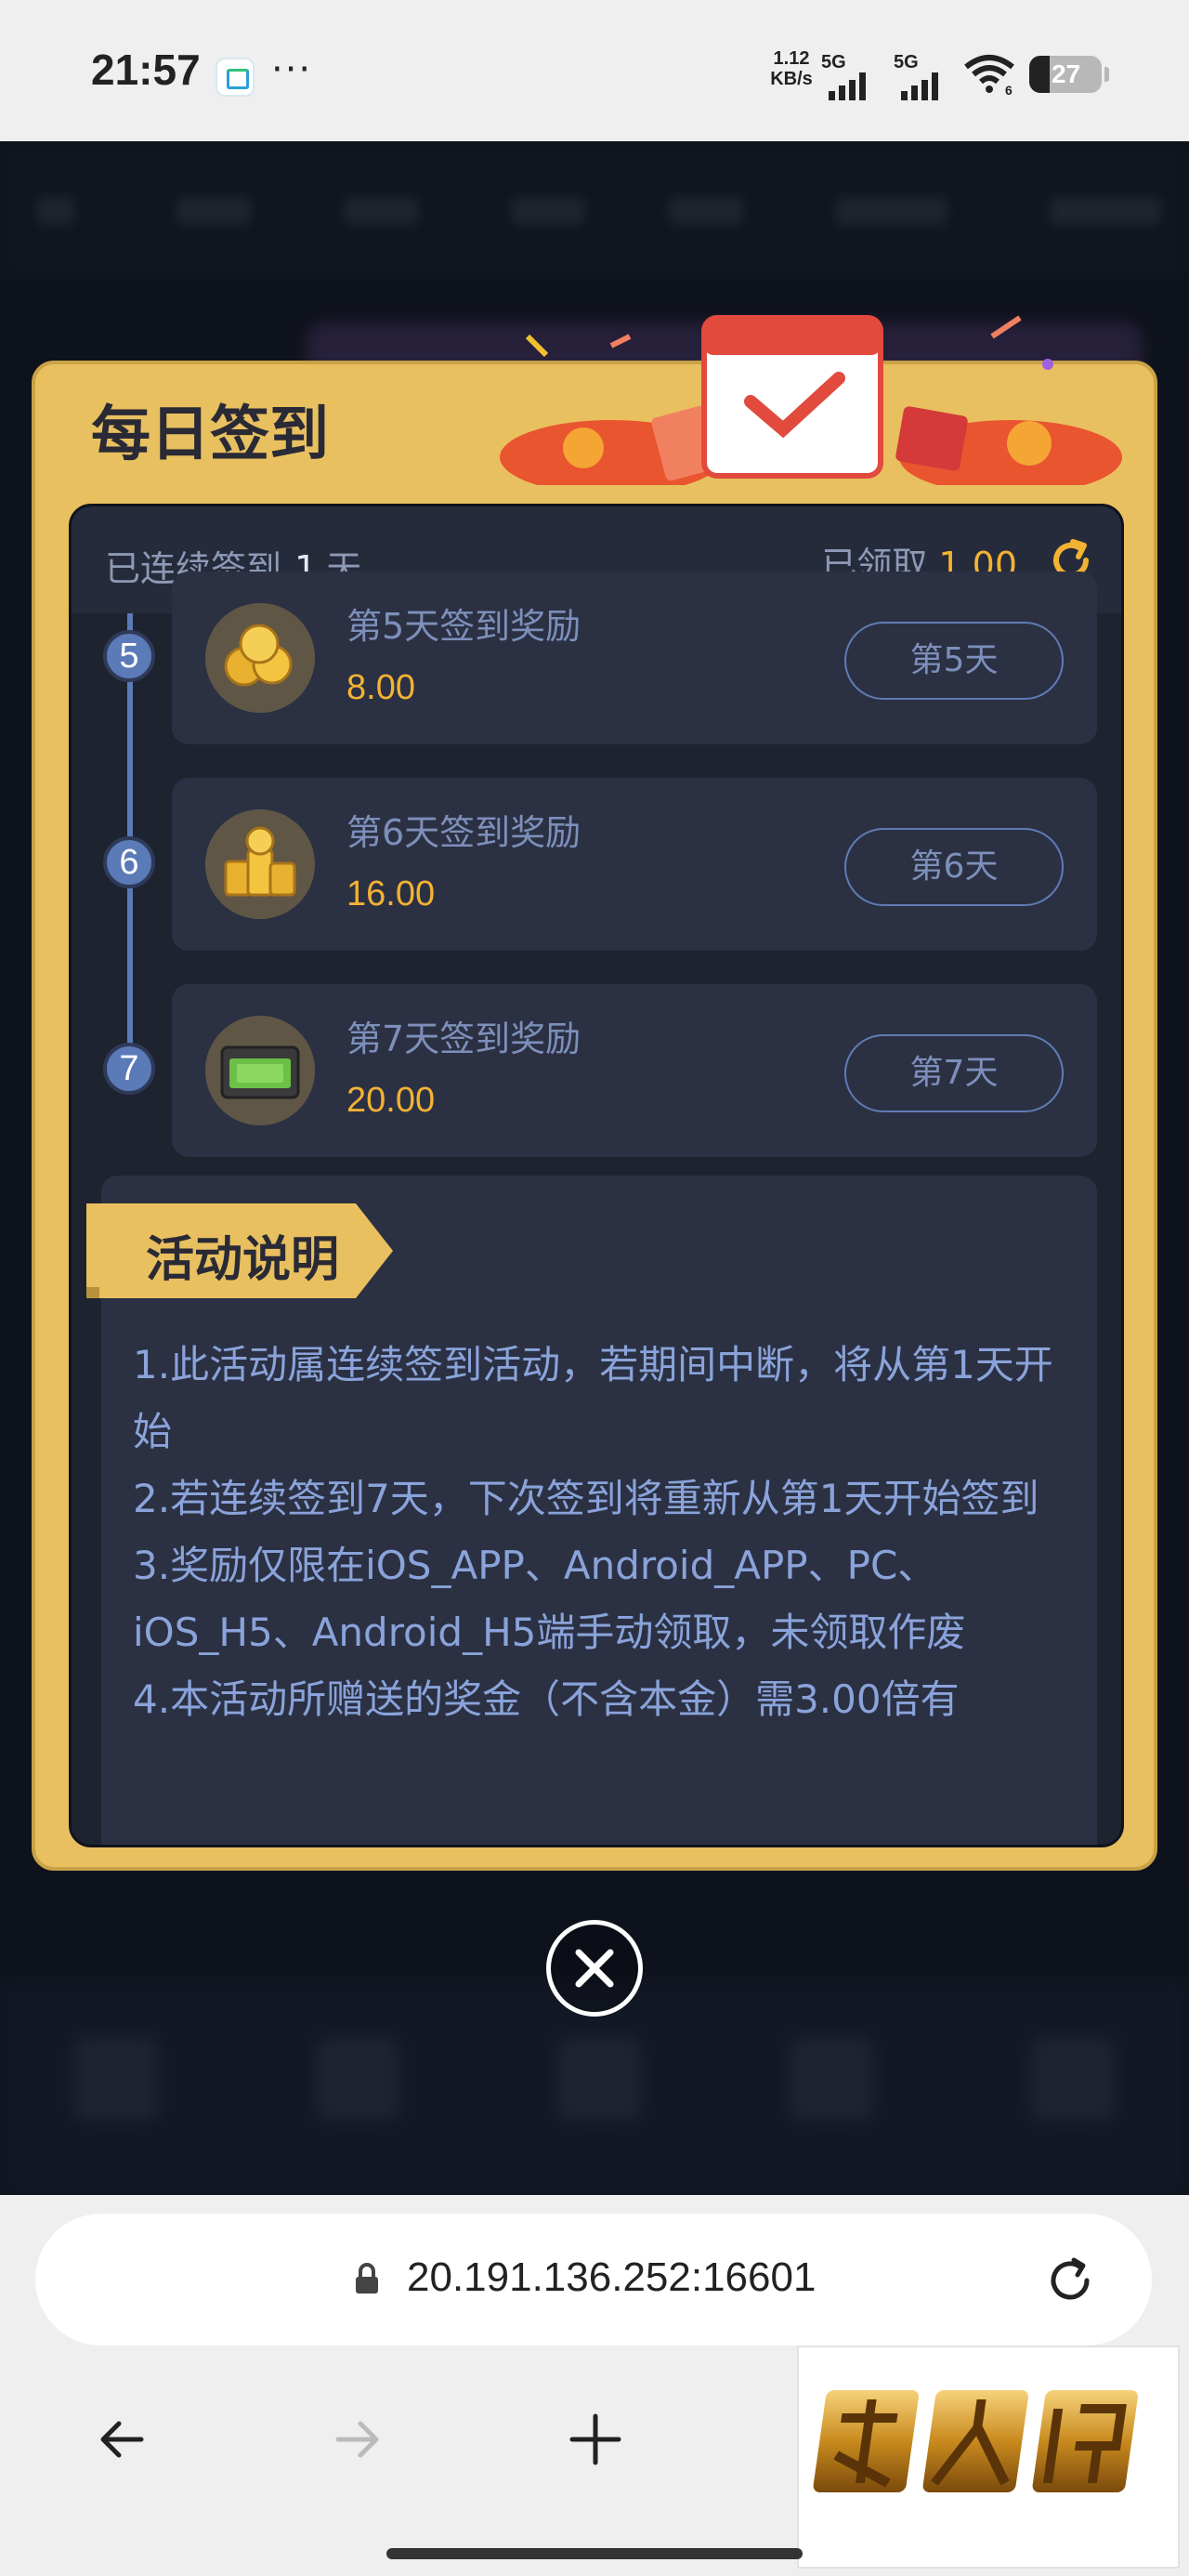 Image resolution: width=1189 pixels, height=2576 pixels. What do you see at coordinates (594, 70) in the screenshot?
I see `status-bar: 21:57 ··· 1.12 KB/s 5G 5G 6 27` at bounding box center [594, 70].